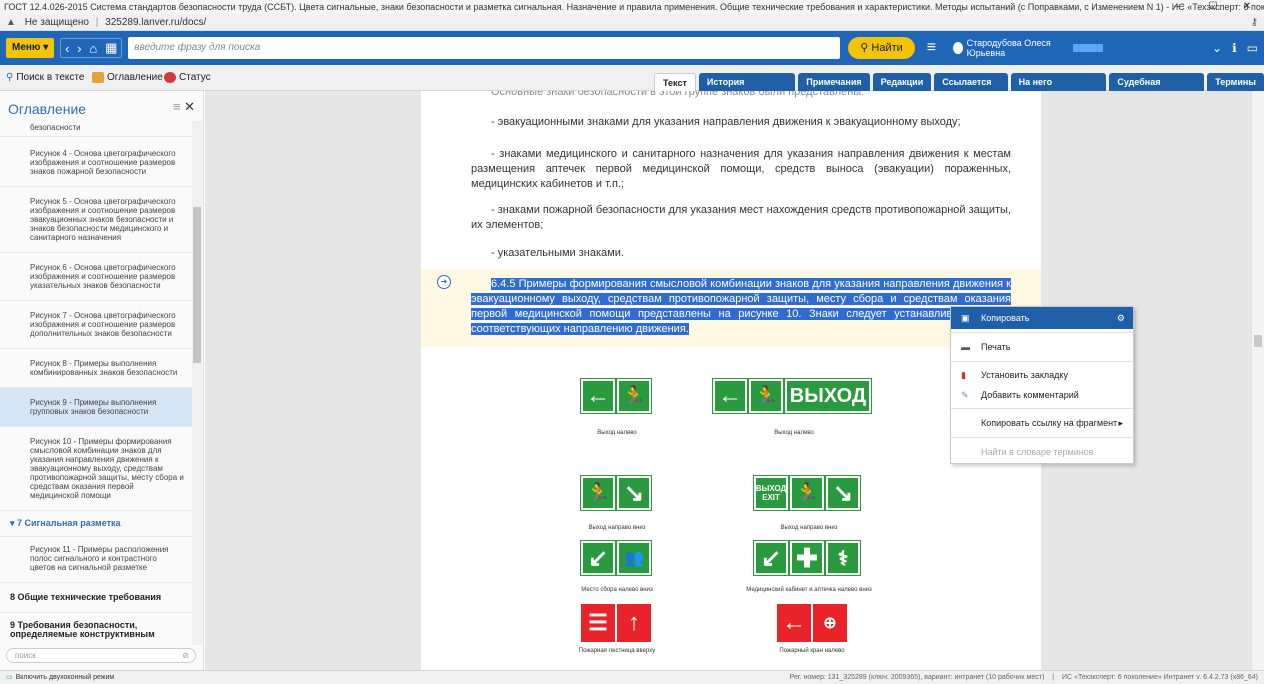  I want to click on gear-icon: ⚙, so click(1121, 318).